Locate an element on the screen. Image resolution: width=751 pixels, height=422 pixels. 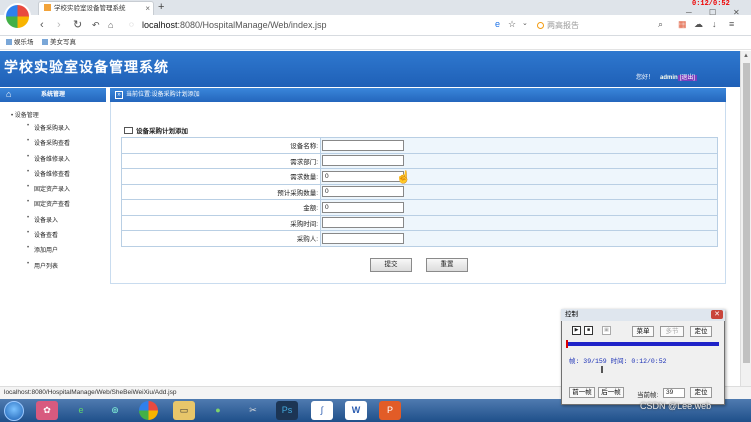
new-tab-button: + is located at coordinates (161, 7).